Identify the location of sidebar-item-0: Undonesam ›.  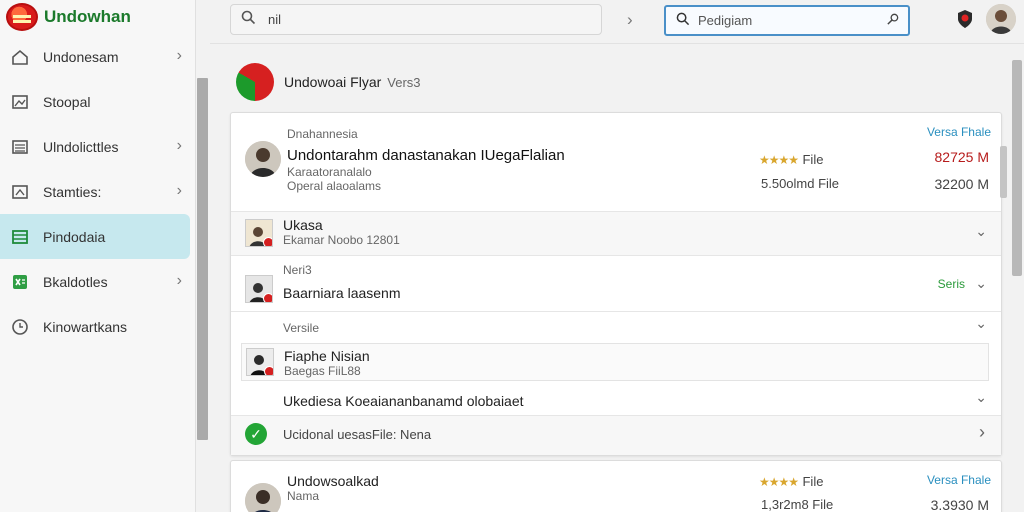
(98, 56).